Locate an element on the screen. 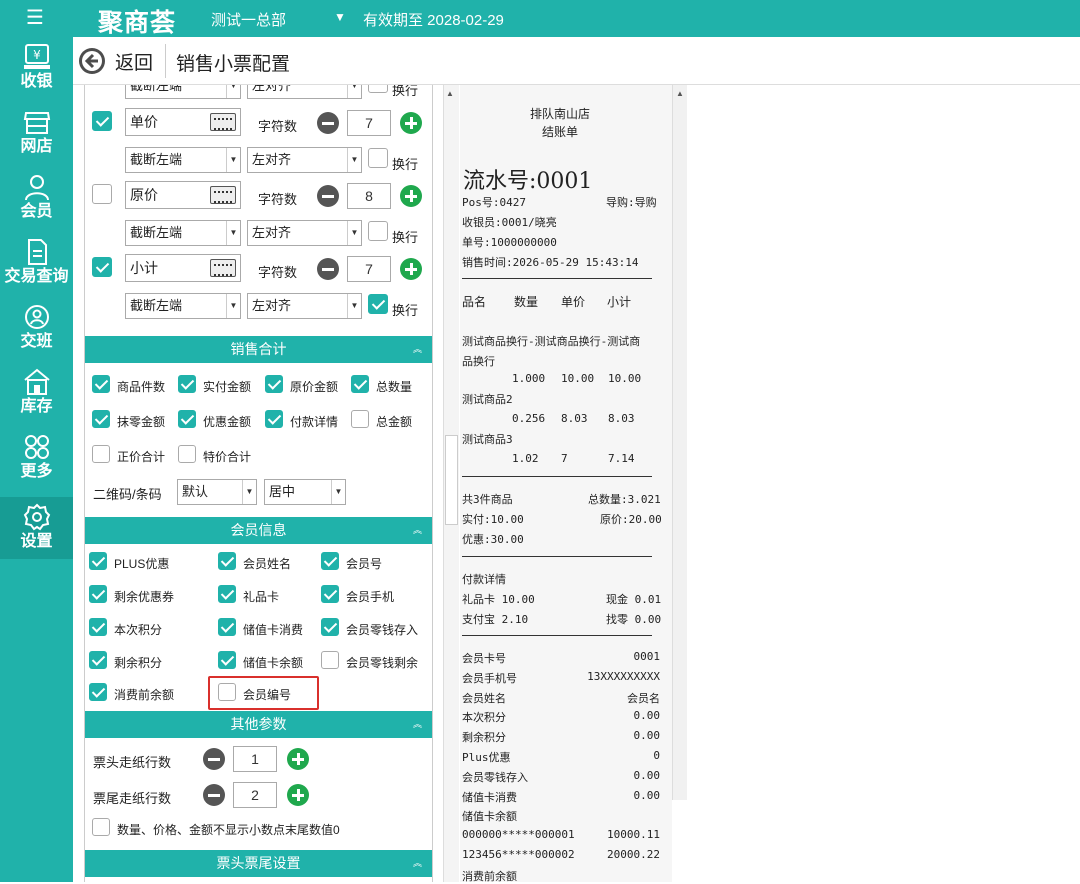  section-header-head-tail: 票头票尾设置 ︽ is located at coordinates (258, 863).